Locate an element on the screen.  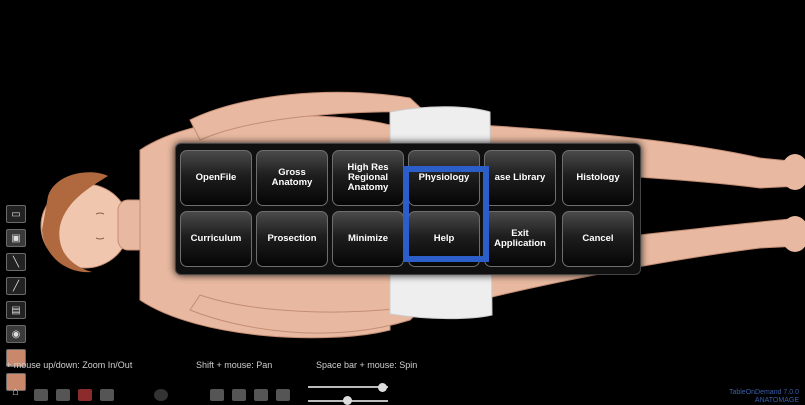
prosection-button: Prosection is located at coordinates (292, 239).